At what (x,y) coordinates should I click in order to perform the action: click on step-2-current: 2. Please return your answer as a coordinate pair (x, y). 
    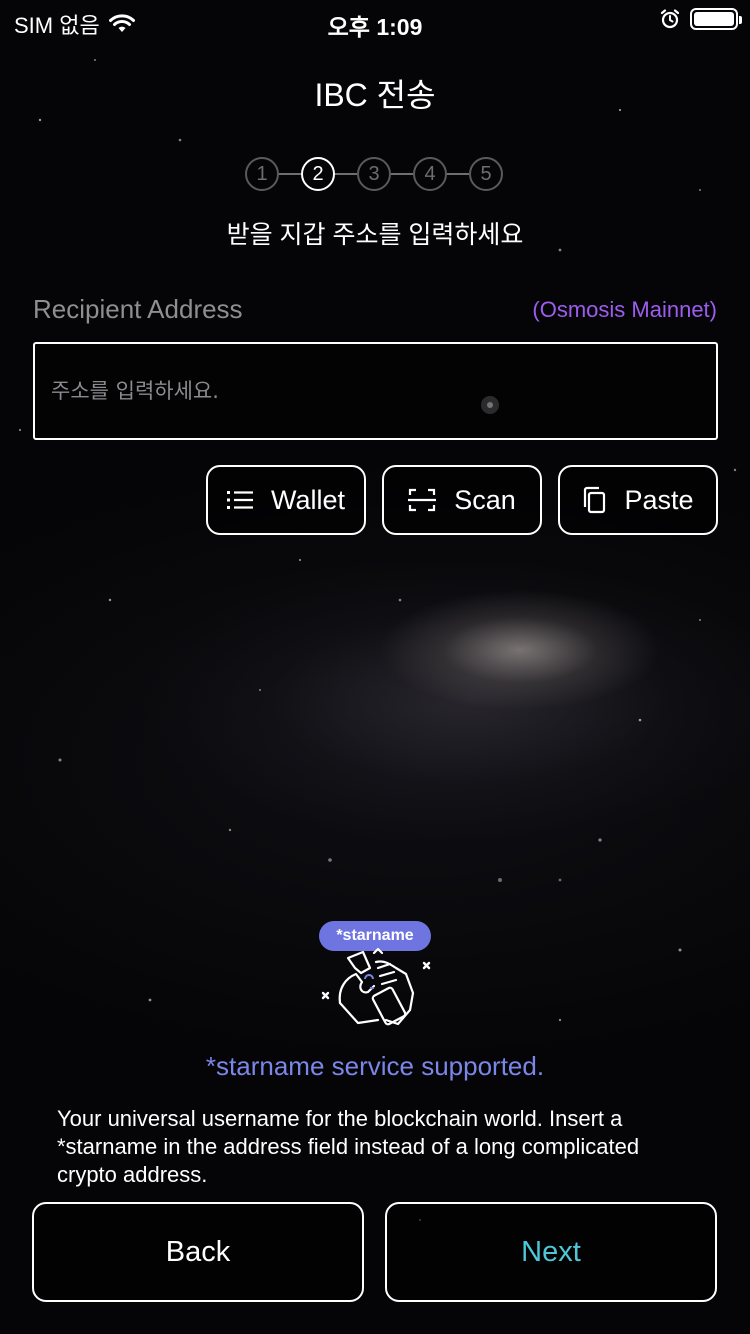
    Looking at the image, I should click on (318, 174).